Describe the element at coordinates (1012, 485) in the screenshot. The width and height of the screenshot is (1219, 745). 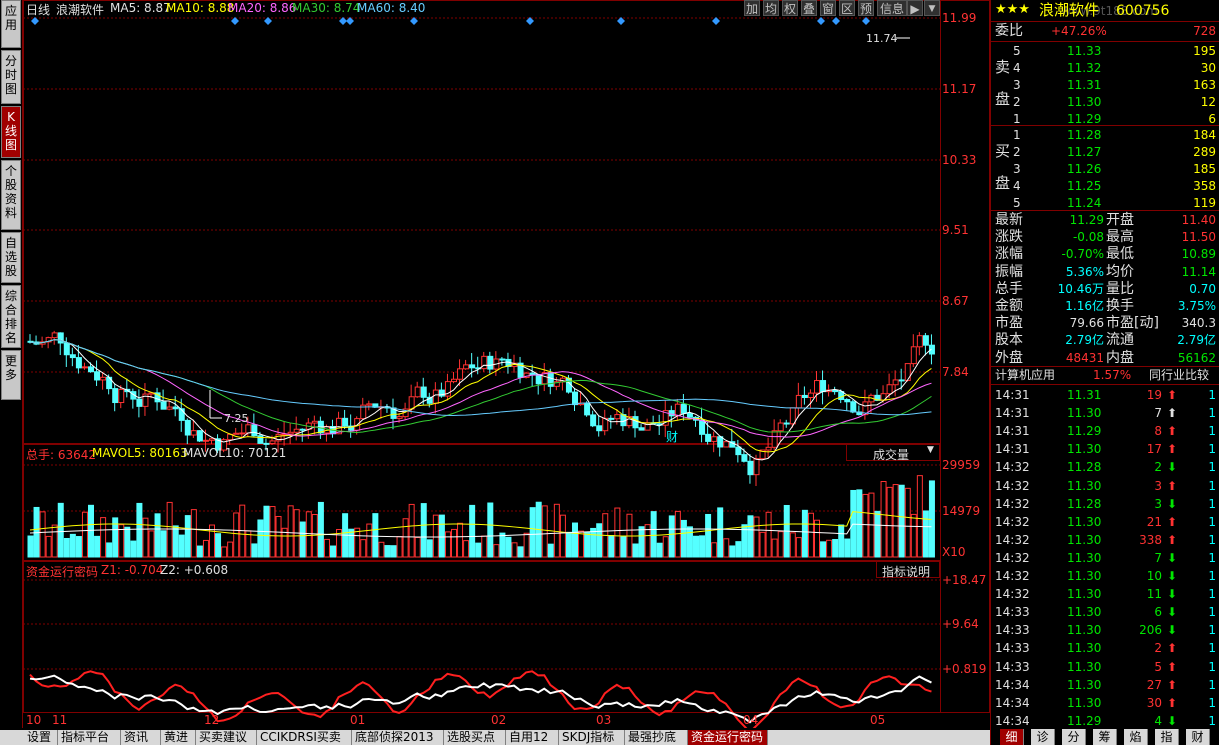
I see `tick-time: 14:32` at that location.